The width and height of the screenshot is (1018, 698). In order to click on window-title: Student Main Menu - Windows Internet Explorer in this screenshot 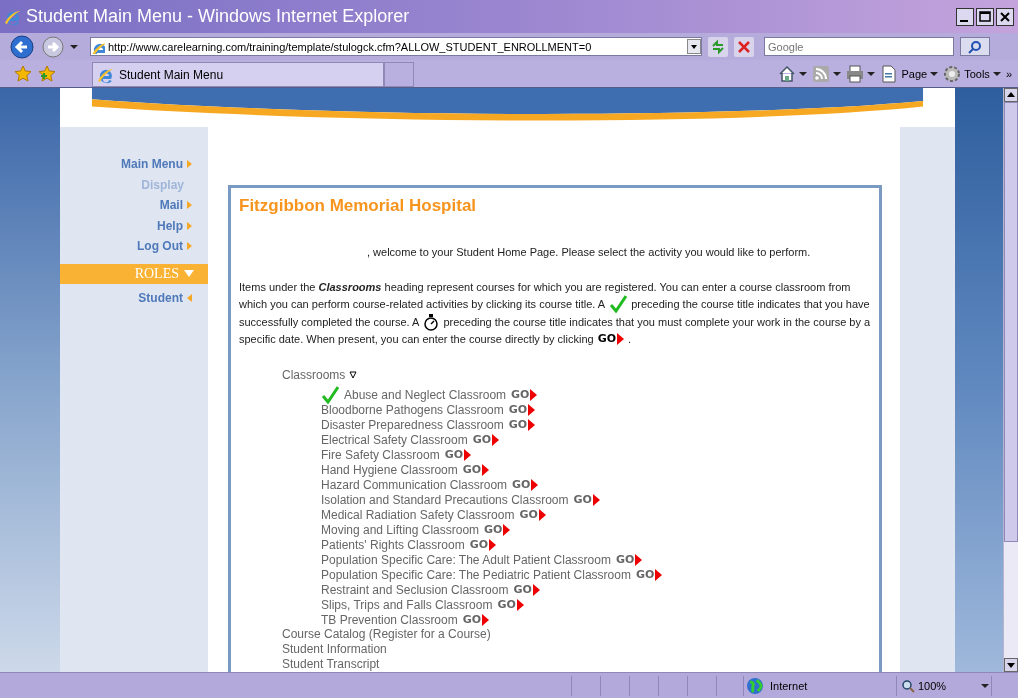, I will do `click(218, 16)`.